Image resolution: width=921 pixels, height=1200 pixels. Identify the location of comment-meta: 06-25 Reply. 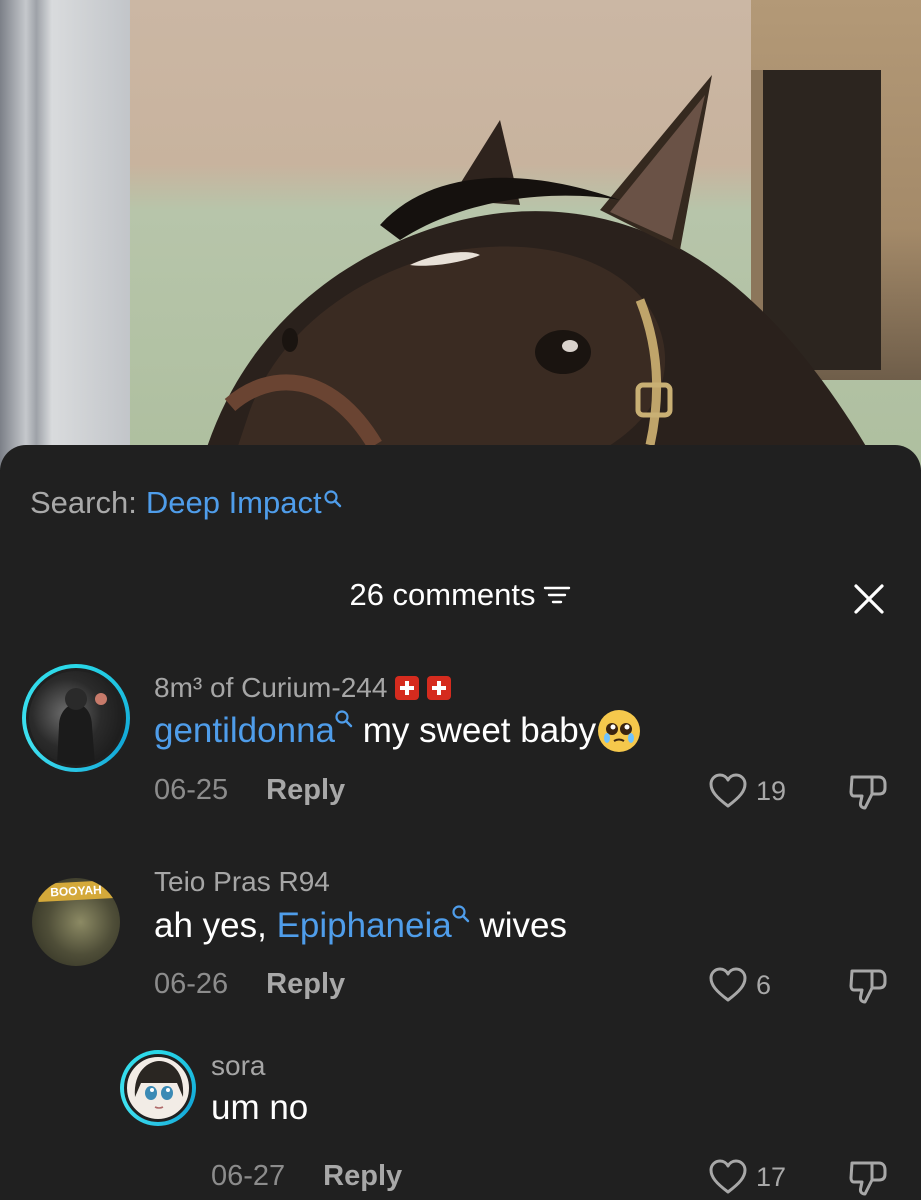
(249, 790).